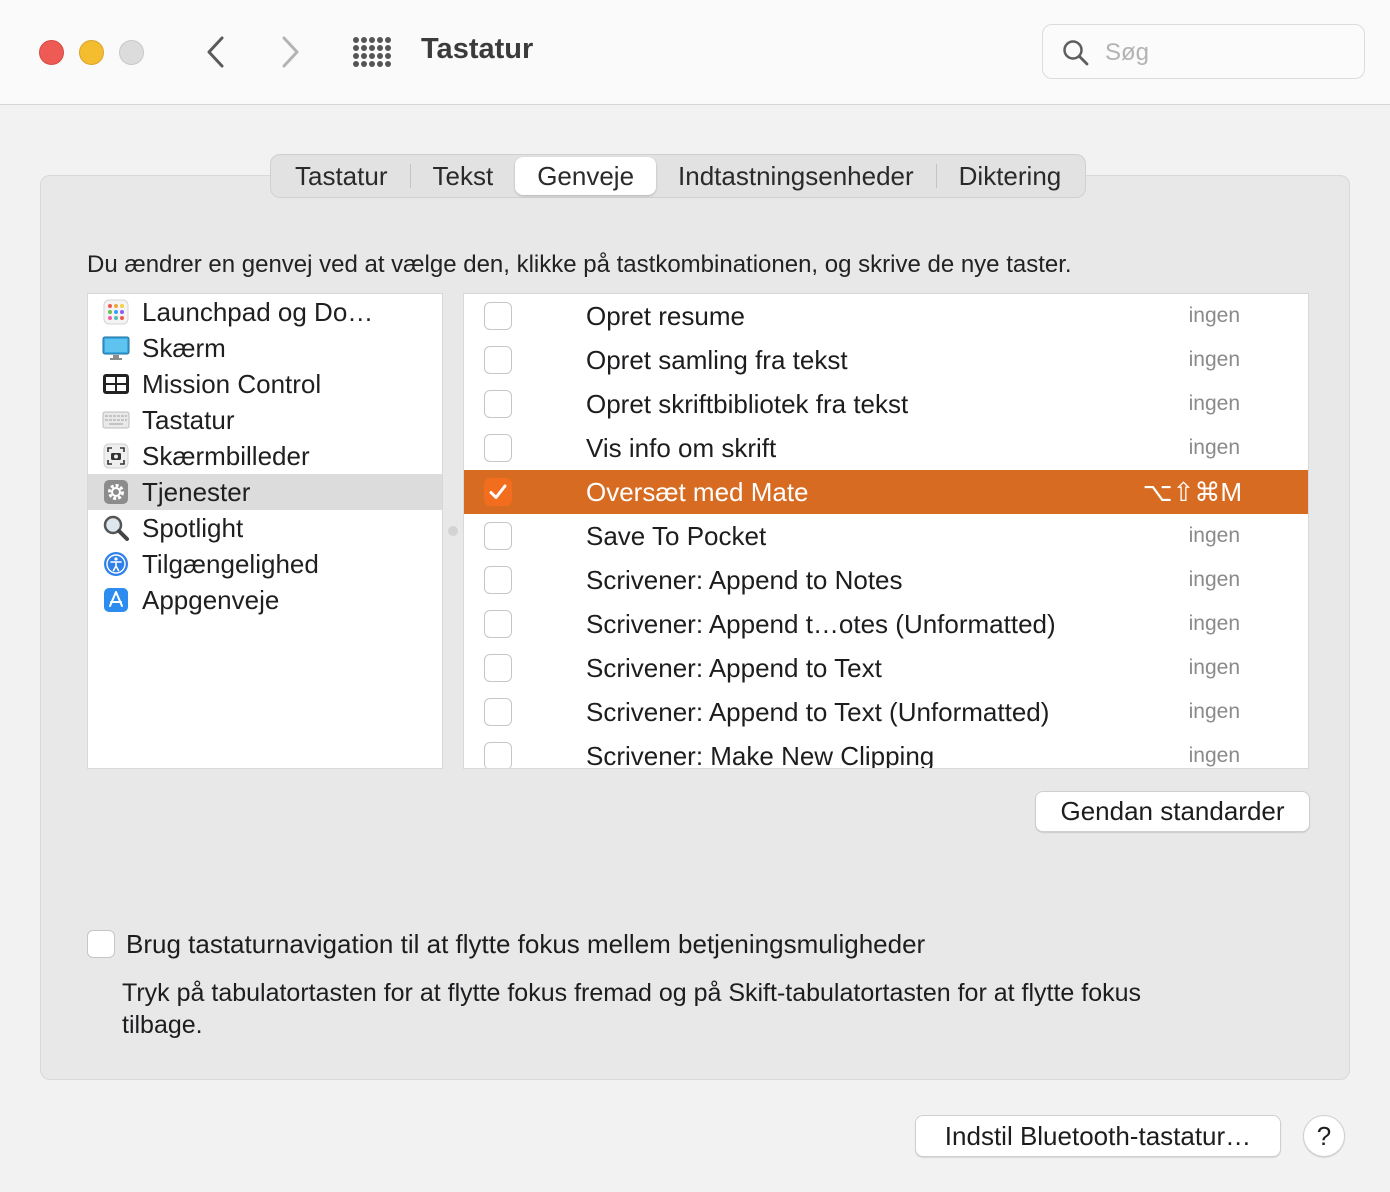 The height and width of the screenshot is (1192, 1390). What do you see at coordinates (265, 348) in the screenshot?
I see `category-item-skaerm: Skærm` at bounding box center [265, 348].